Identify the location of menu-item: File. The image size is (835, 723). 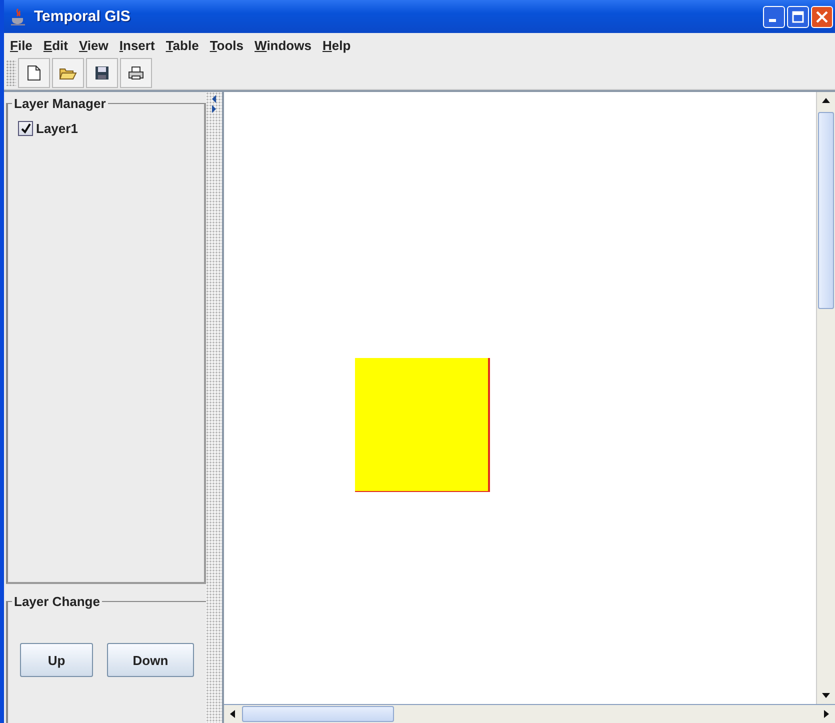
(23, 45).